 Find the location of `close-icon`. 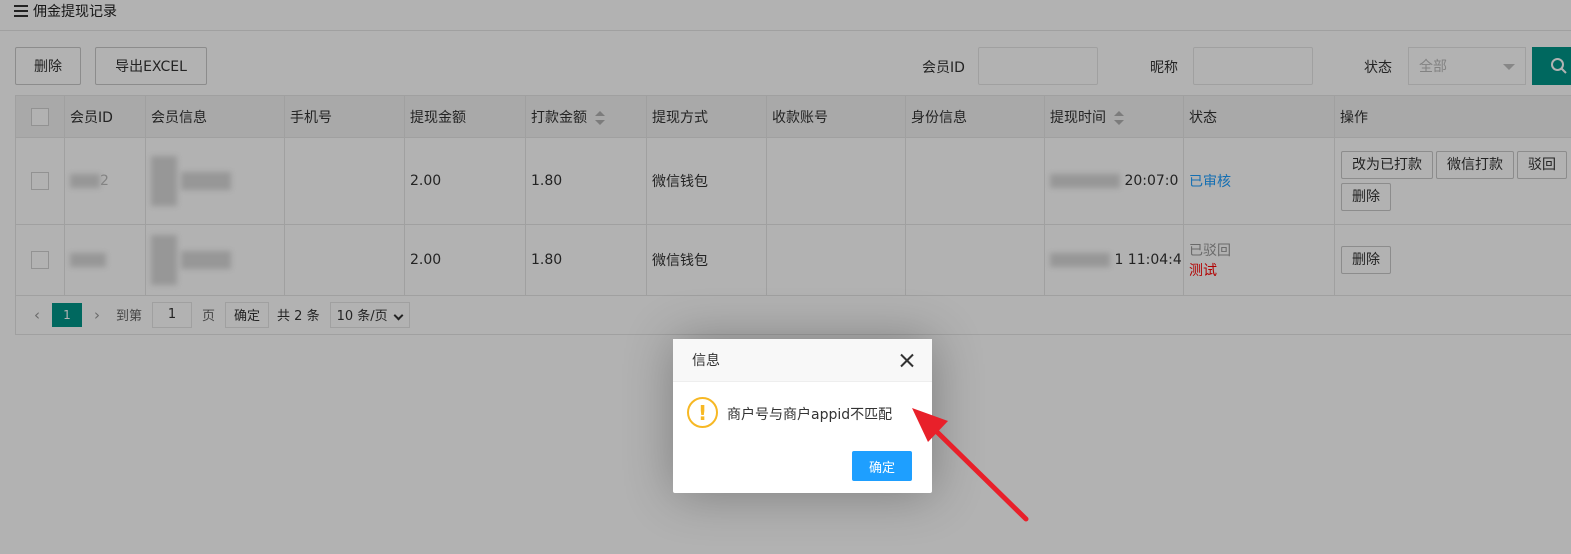

close-icon is located at coordinates (907, 360).